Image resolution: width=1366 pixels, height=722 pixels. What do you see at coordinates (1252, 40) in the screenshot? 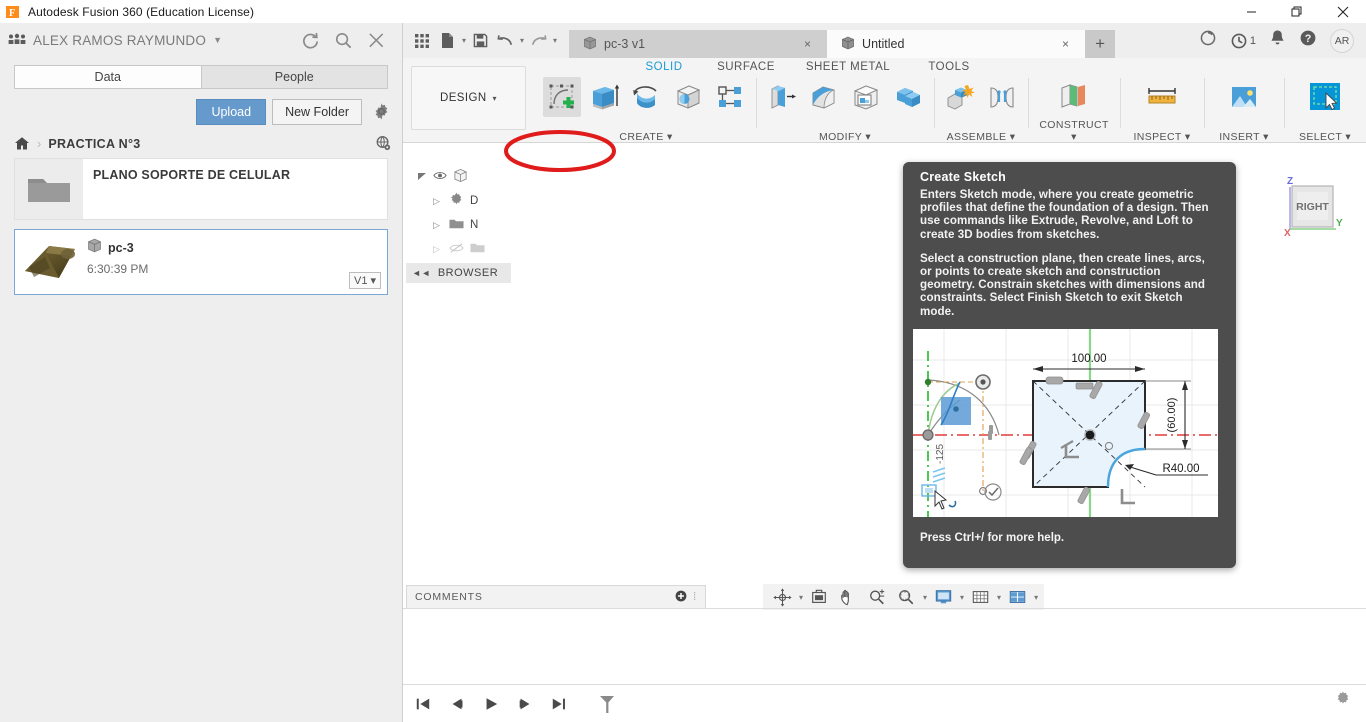
I see `recent-count-badge: 1` at bounding box center [1252, 40].